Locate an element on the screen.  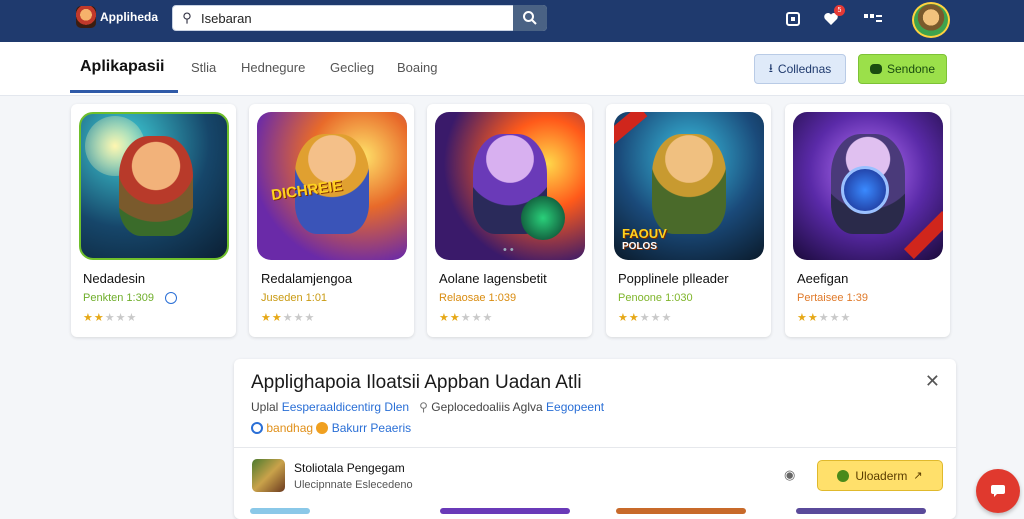
download-label: Uloaderm is located at coordinates (881, 475).